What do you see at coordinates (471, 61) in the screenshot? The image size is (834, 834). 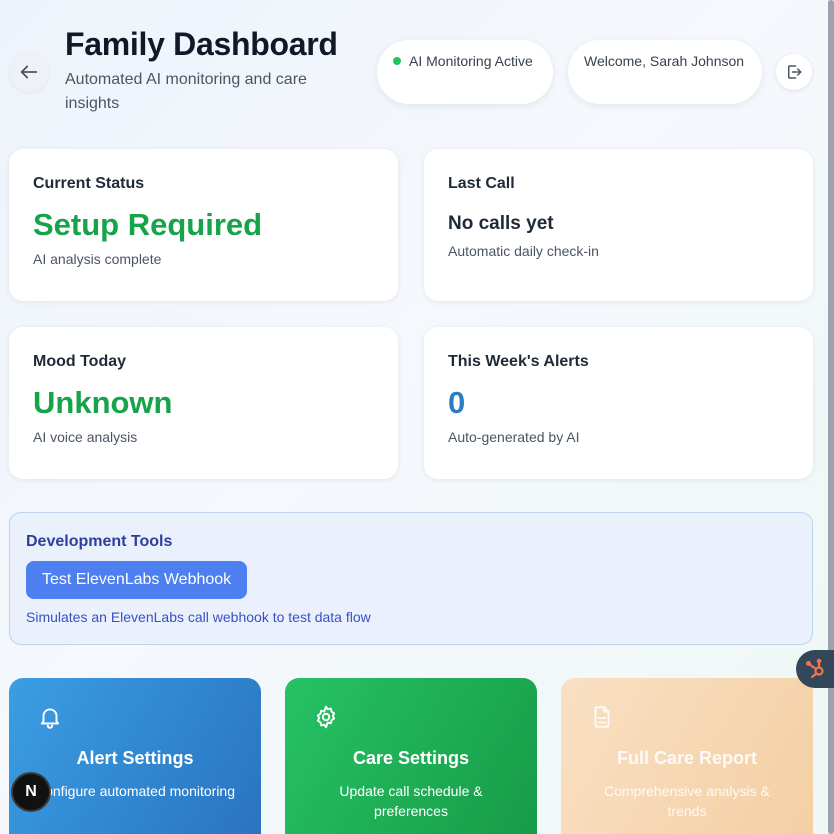 I see `monitoring-status-text: AI Monitoring Active` at bounding box center [471, 61].